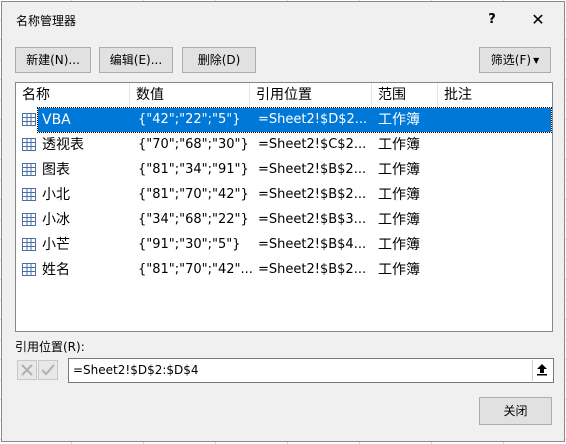 The width and height of the screenshot is (566, 444). Describe the element at coordinates (538, 20) in the screenshot. I see `close-icon: ✕` at that location.